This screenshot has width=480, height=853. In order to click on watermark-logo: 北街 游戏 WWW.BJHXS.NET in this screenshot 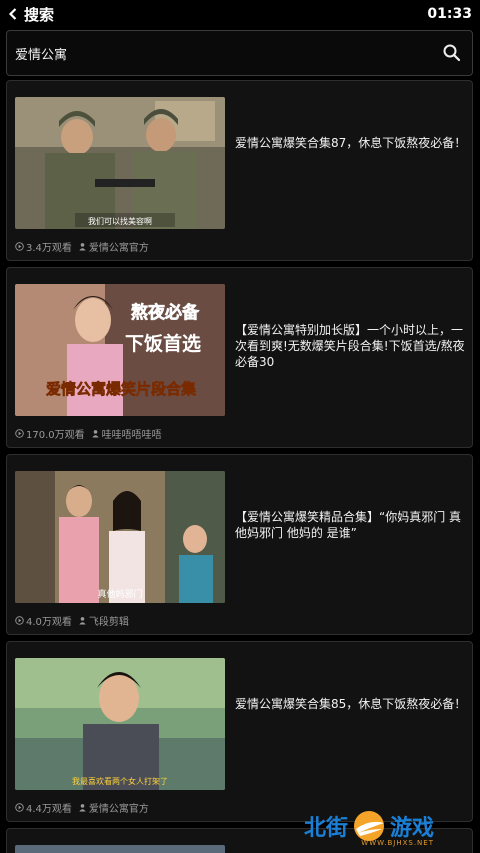, I will do `click(369, 826)`.